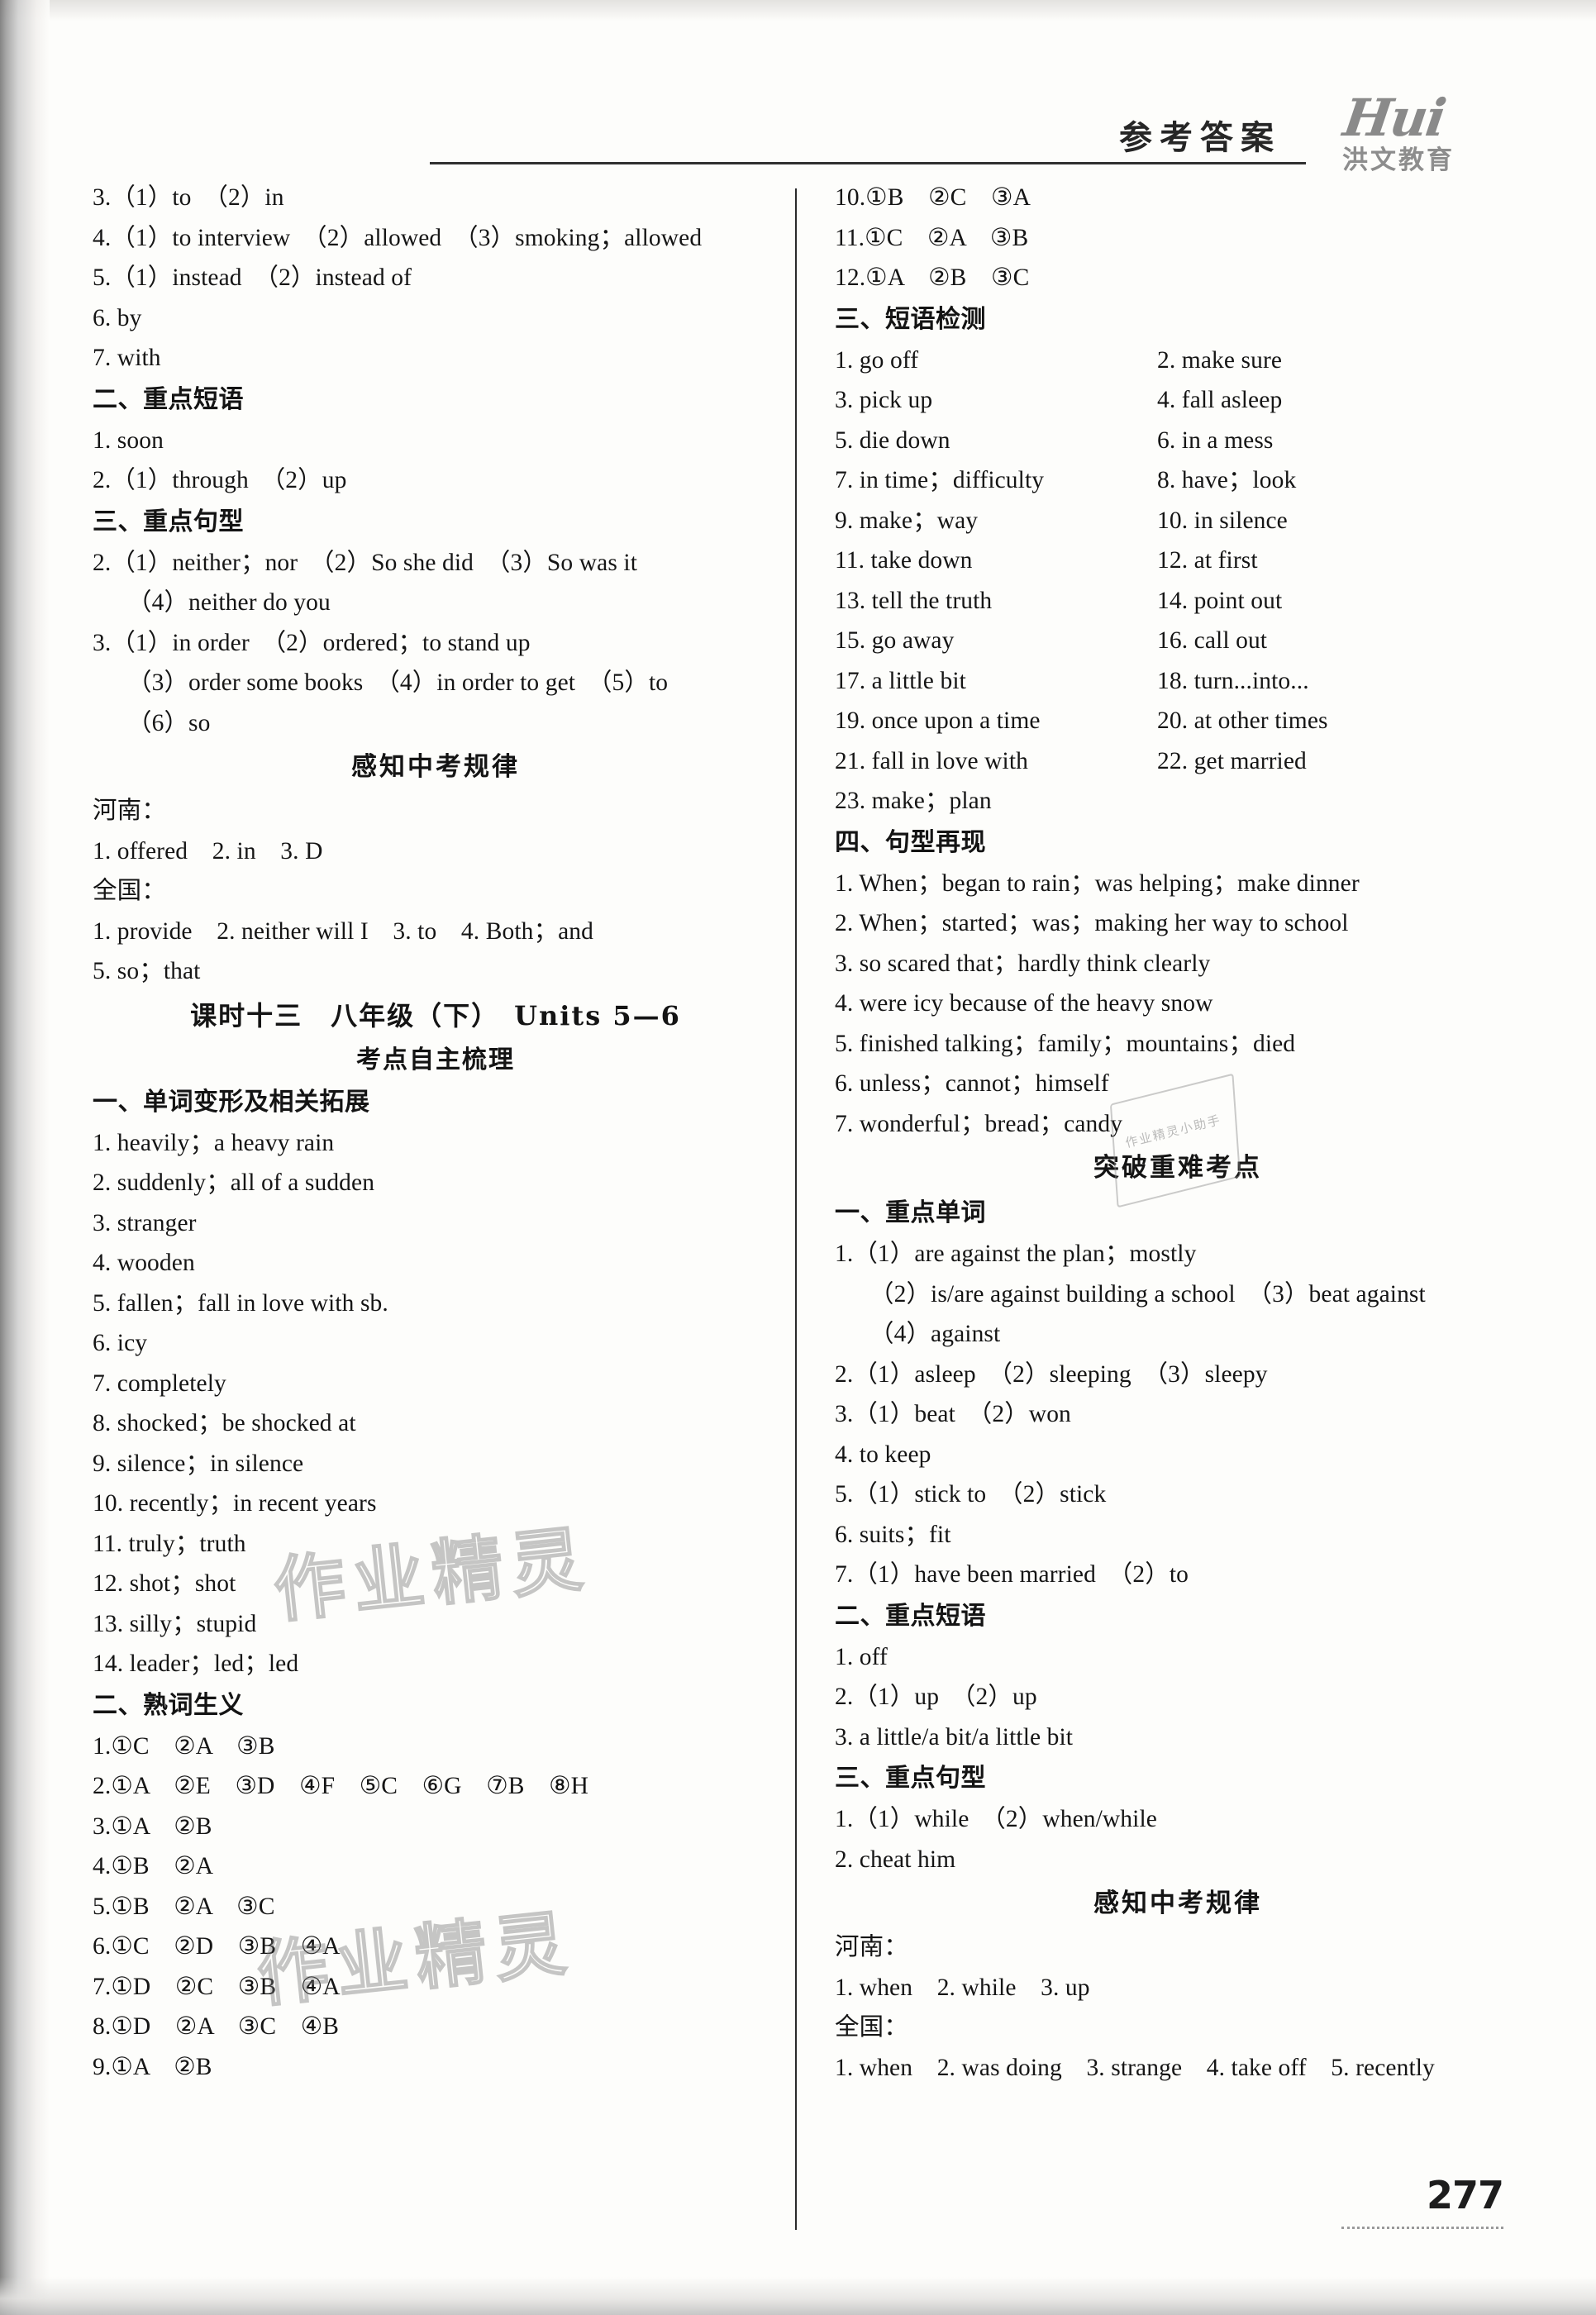 This screenshot has height=2315, width=1596. I want to click on answer-line: 7.（1）have been married （2）to, so click(1012, 1574).